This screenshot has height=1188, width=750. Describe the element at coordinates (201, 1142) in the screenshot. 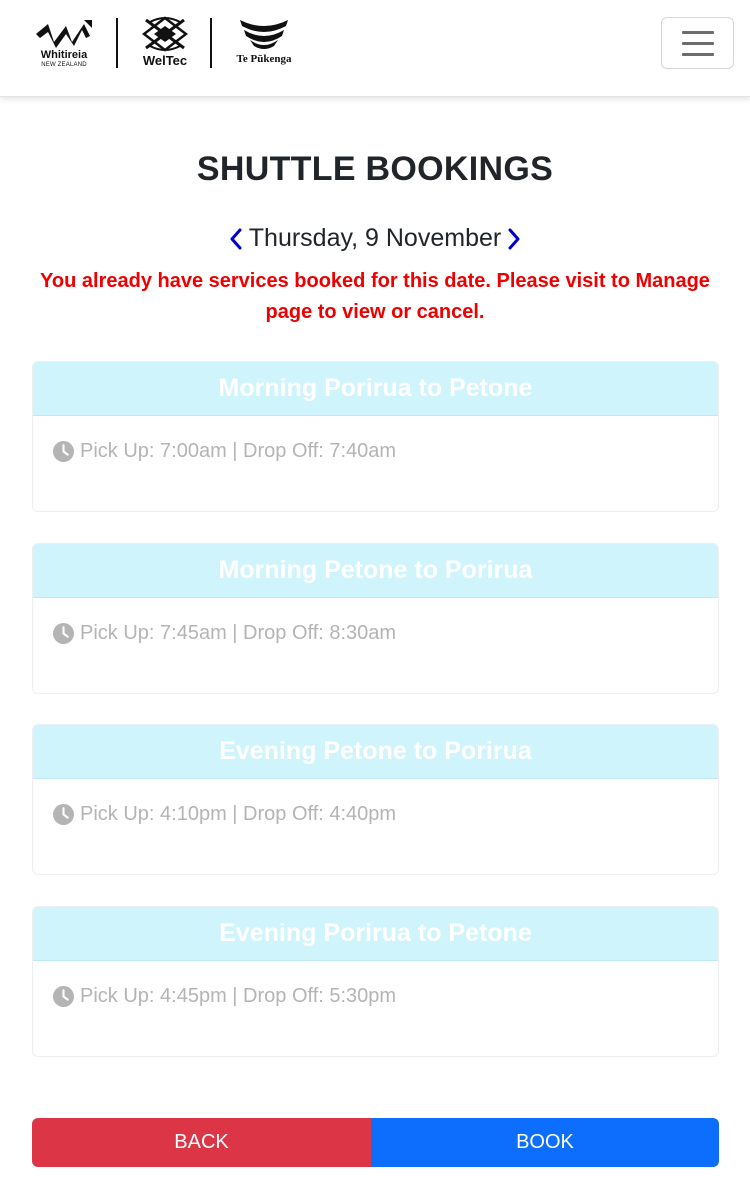

I see `back-button: BACK` at that location.